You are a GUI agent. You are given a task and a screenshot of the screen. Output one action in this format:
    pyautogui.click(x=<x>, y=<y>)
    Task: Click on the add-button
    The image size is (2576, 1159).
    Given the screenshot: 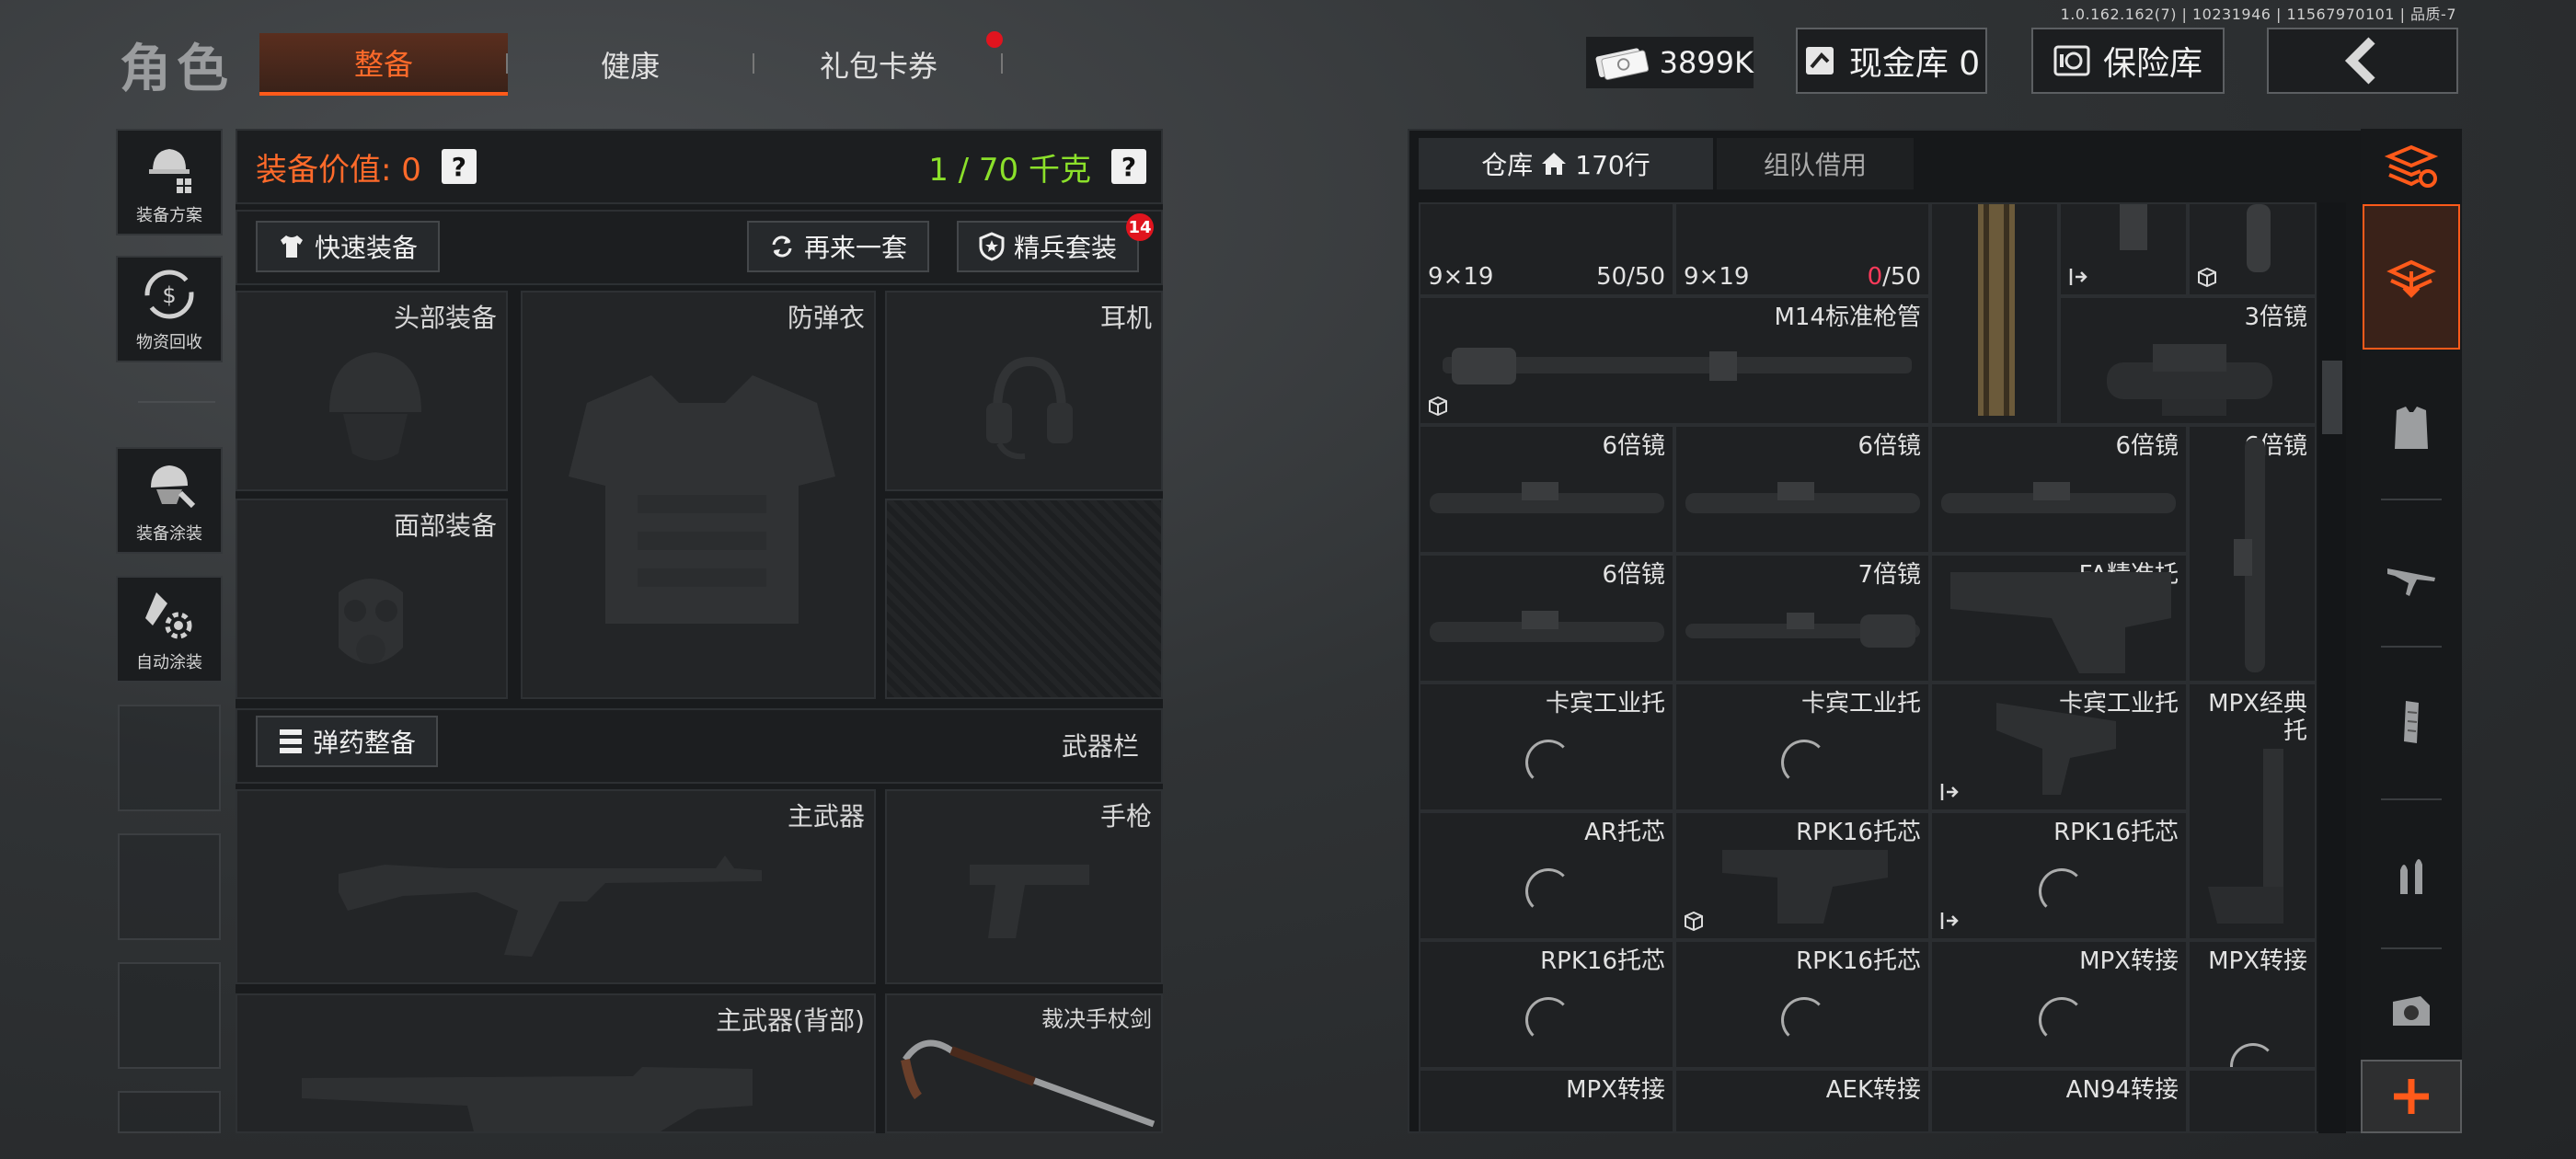 What is the action you would take?
    pyautogui.click(x=2411, y=1096)
    